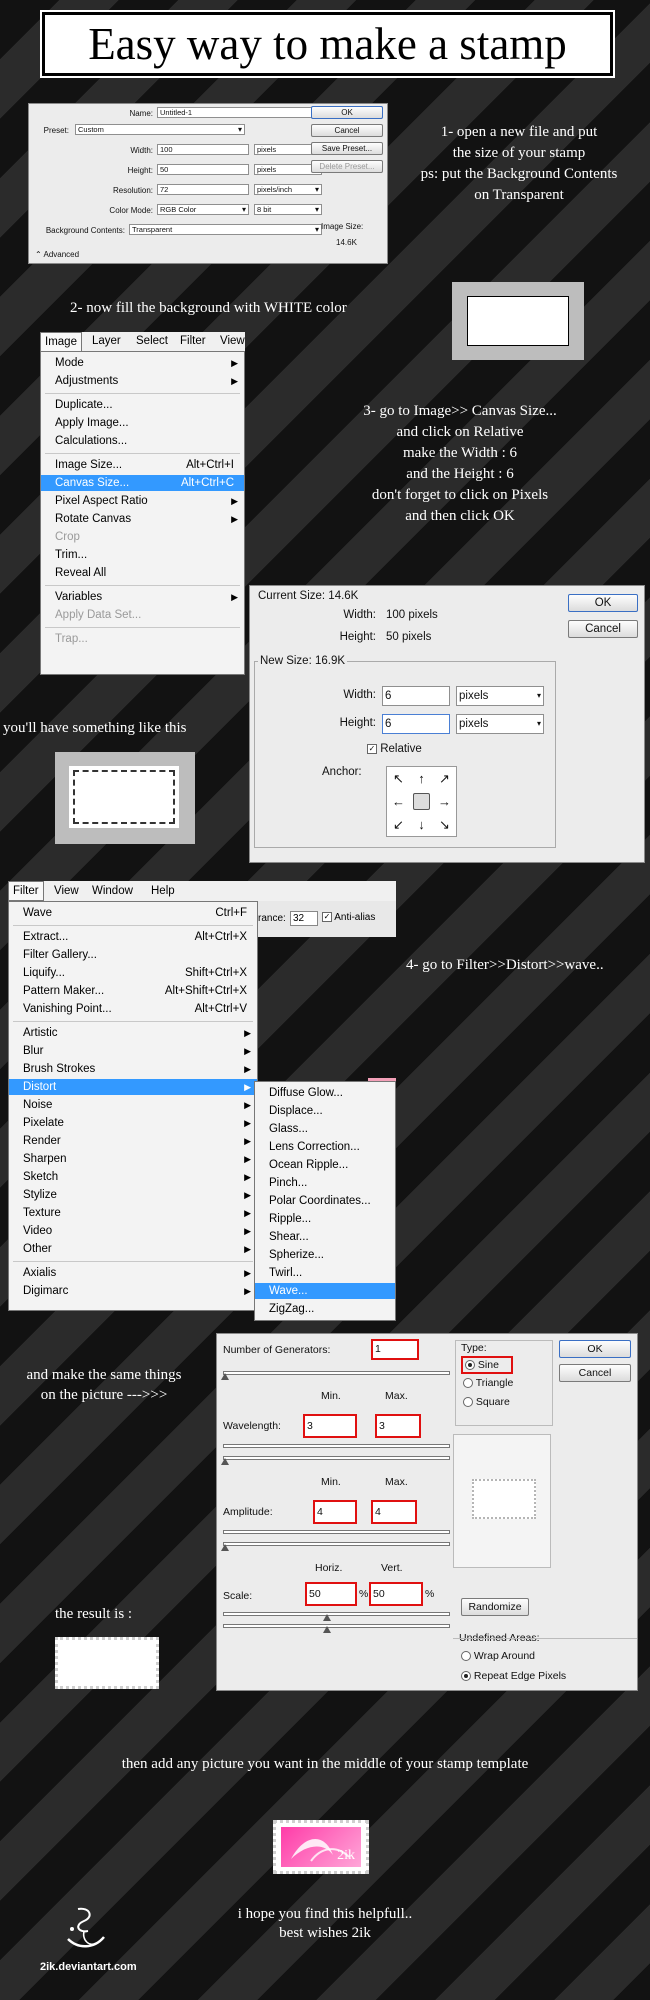  What do you see at coordinates (133, 1051) in the screenshot?
I see `menu-item: Blur ▶` at bounding box center [133, 1051].